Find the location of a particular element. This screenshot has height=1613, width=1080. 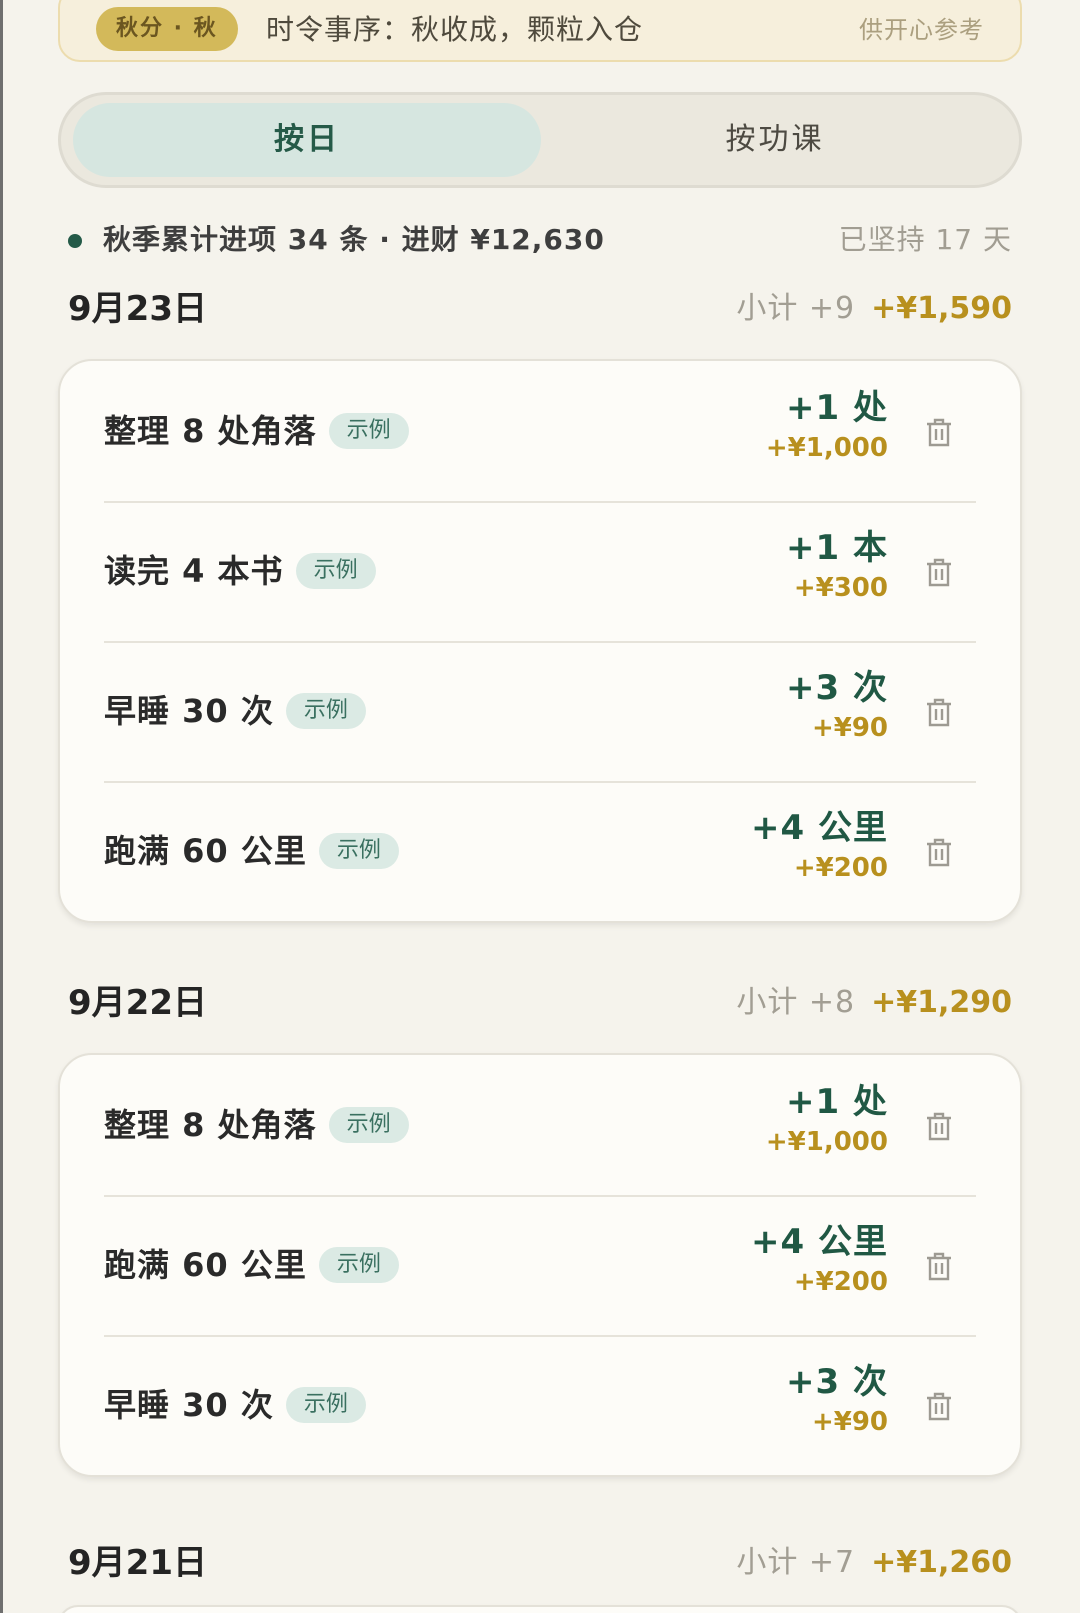

day-header: 9月22日 小计 +8 +¥1,290 is located at coordinates (540, 1003).